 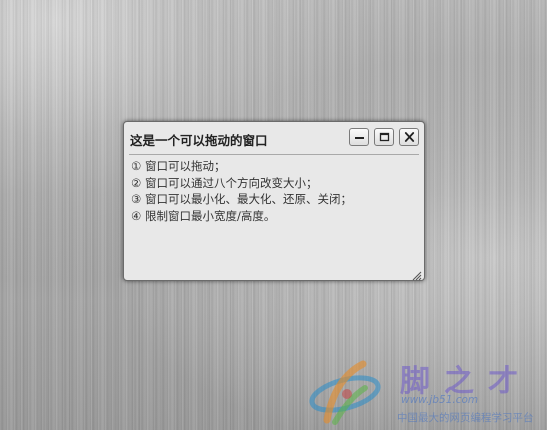 I want to click on feature-item-min-size: ④ 限制窗口最小宽度/高度。, so click(x=203, y=215).